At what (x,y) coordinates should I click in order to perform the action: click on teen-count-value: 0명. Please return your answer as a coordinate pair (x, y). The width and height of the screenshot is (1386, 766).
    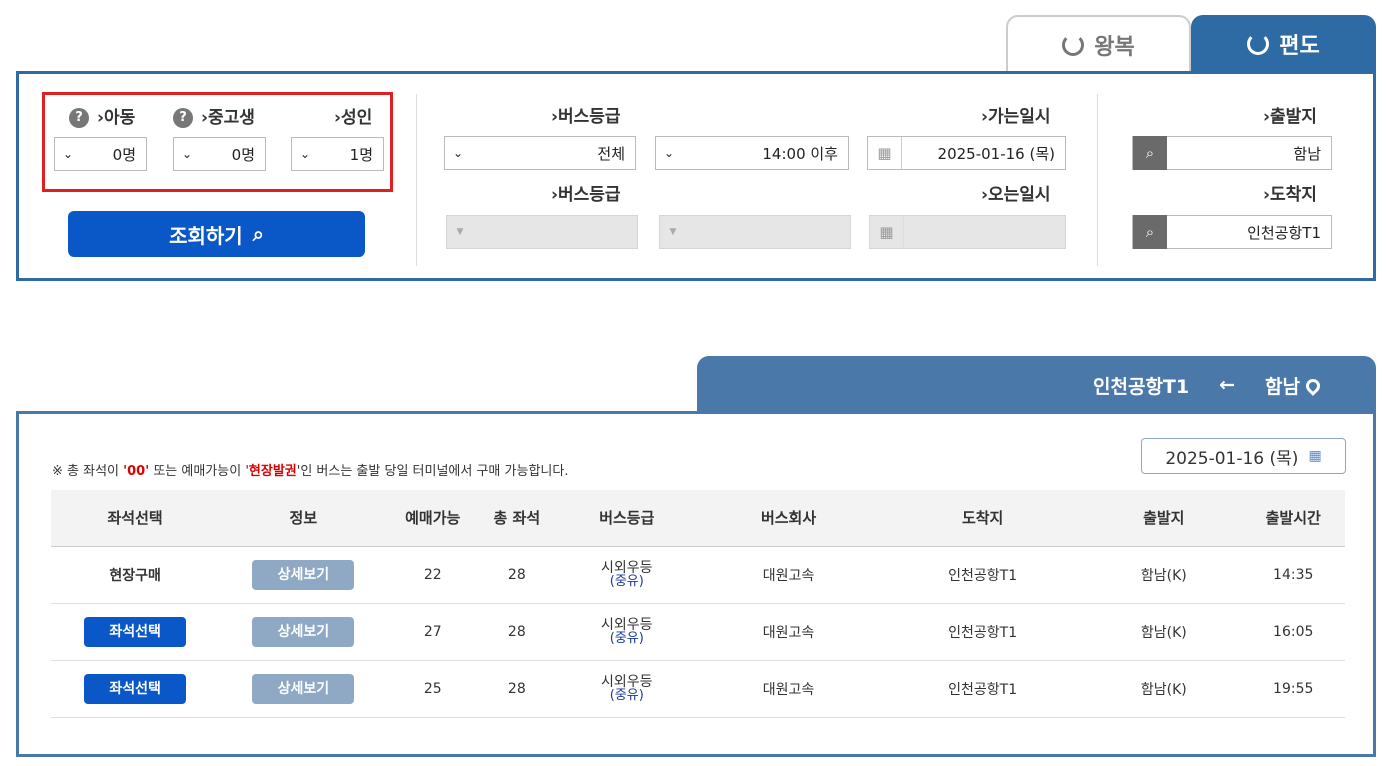
    Looking at the image, I should click on (243, 154).